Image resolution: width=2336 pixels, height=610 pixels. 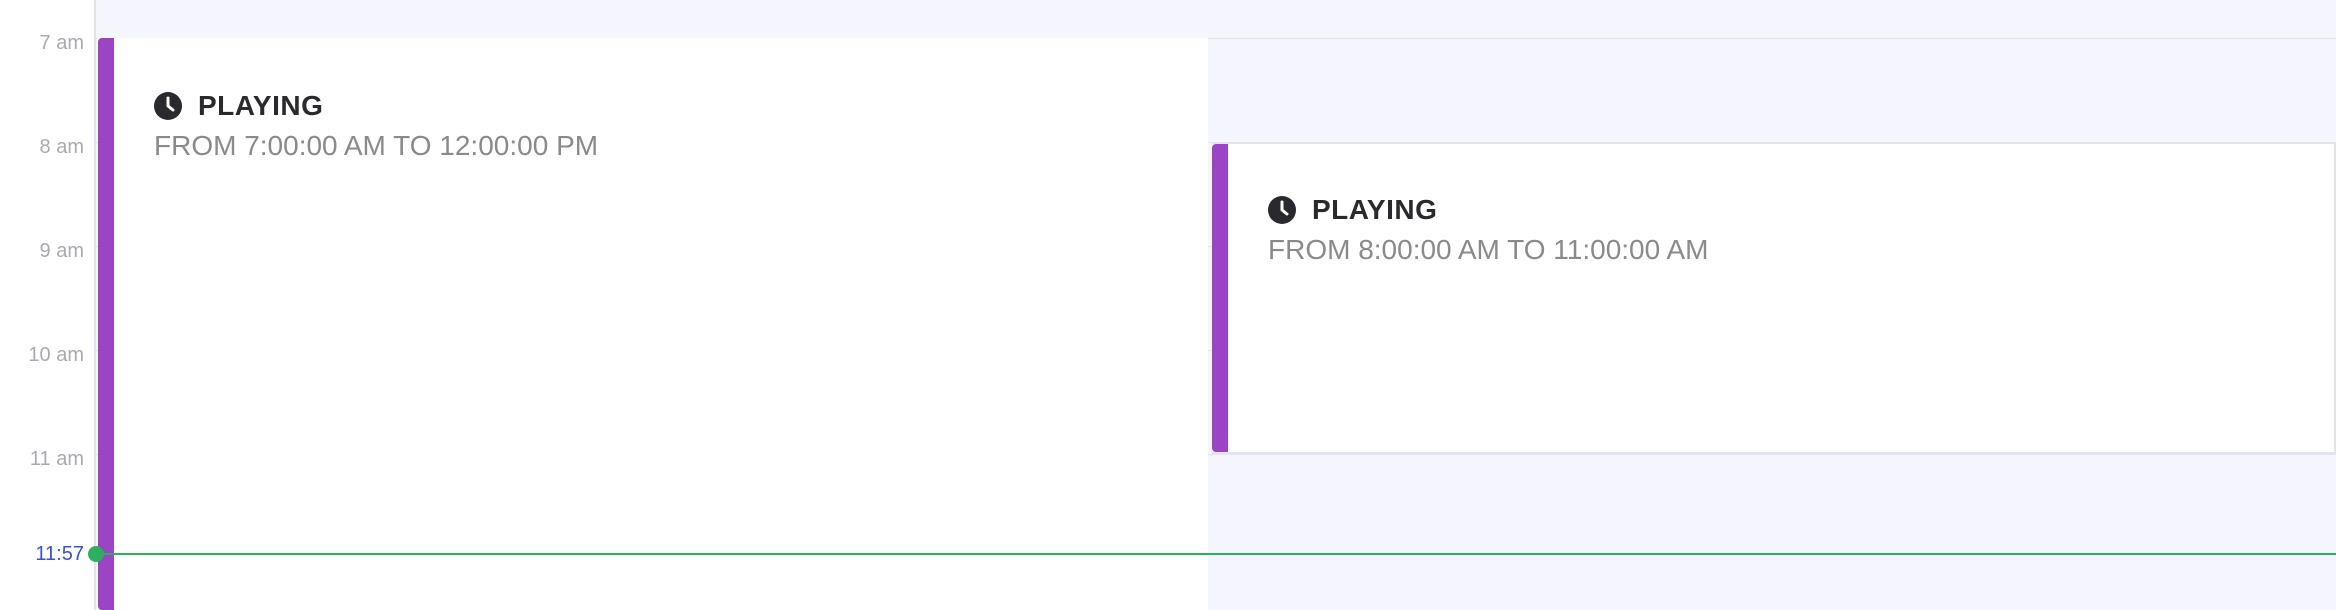 What do you see at coordinates (1488, 249) in the screenshot?
I see `event-time-range: FROM 8:00:00 AM TO 11:00:00 AM` at bounding box center [1488, 249].